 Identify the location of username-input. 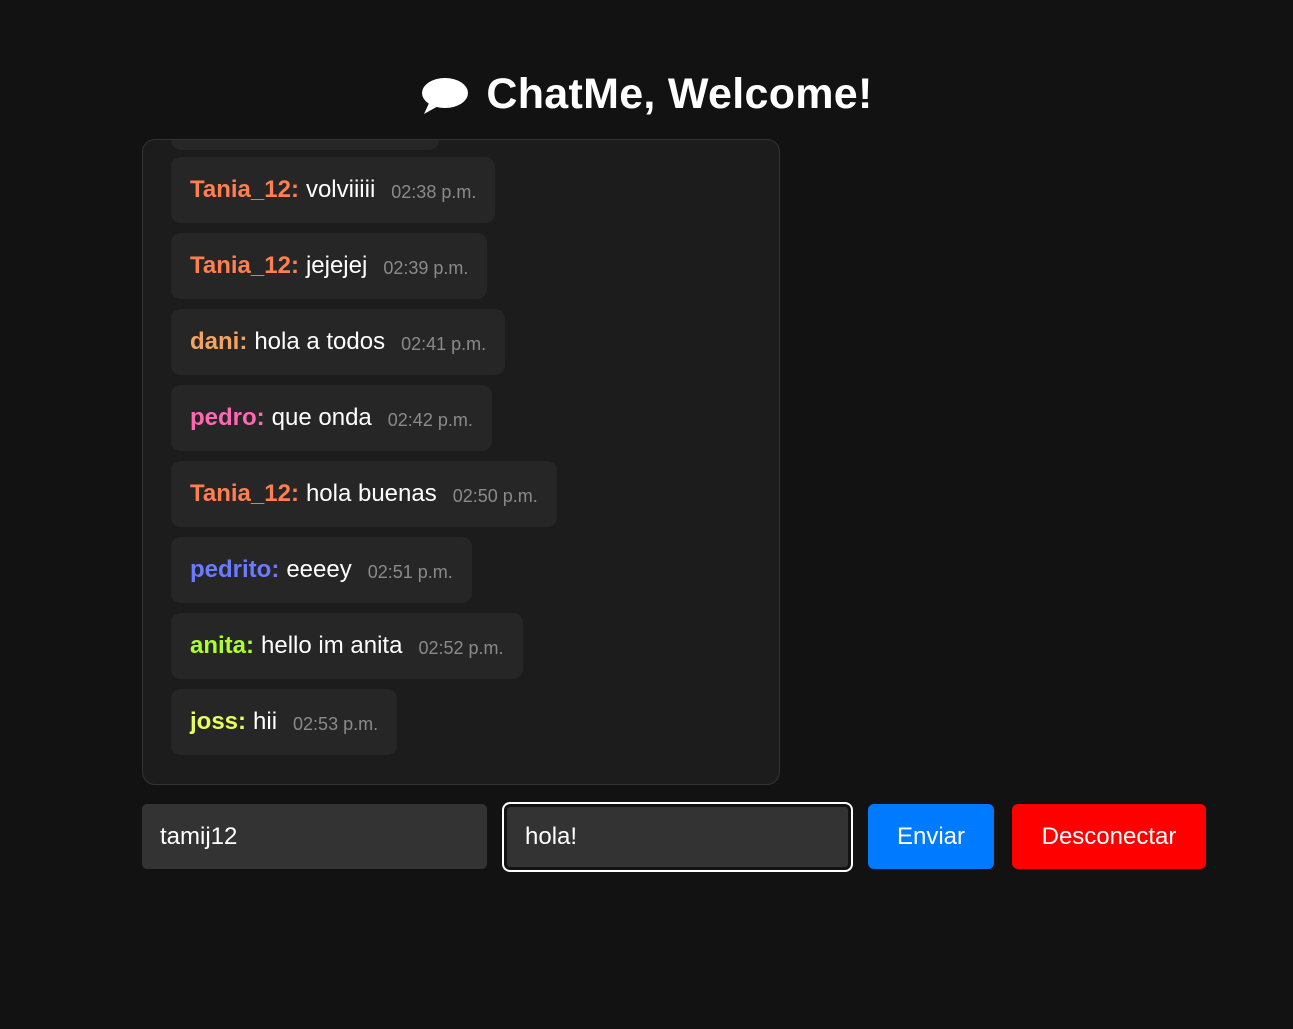
(314, 836).